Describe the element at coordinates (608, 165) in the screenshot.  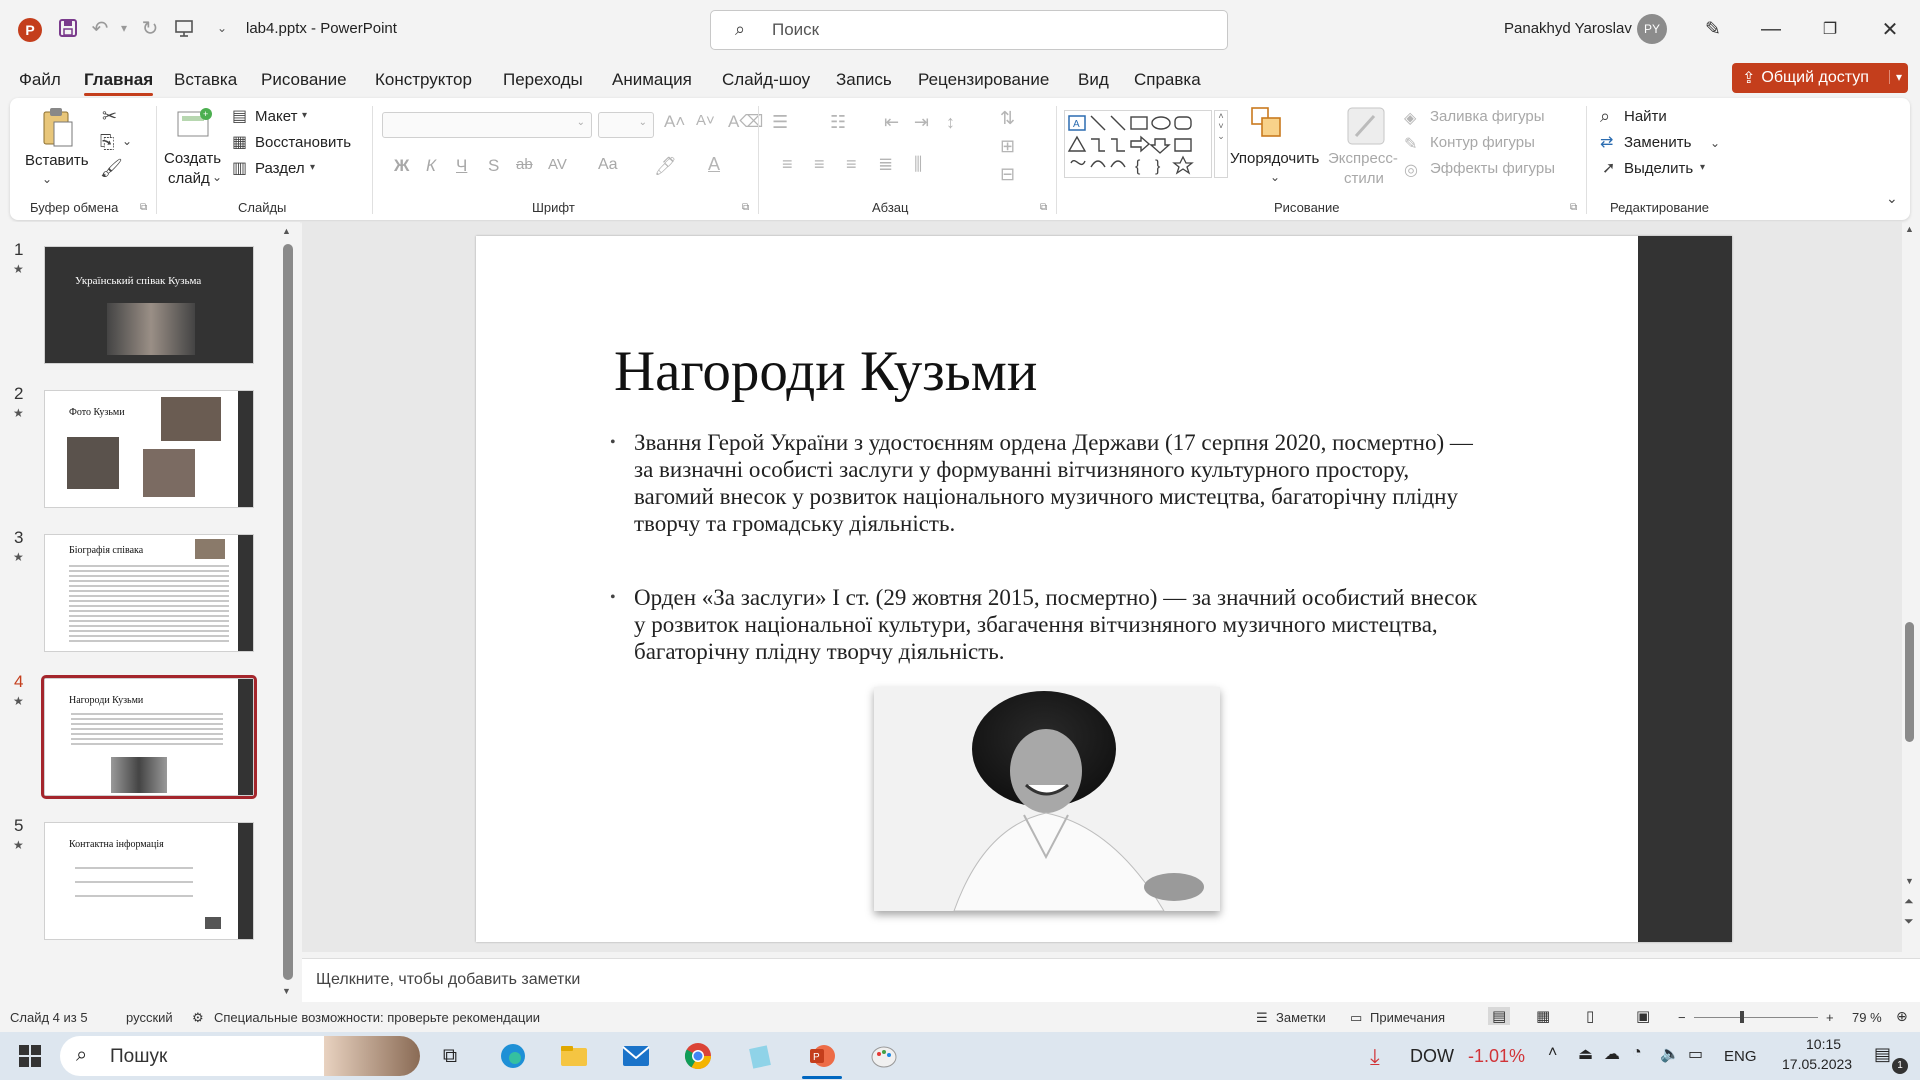
I see `change-case-button: Aa` at that location.